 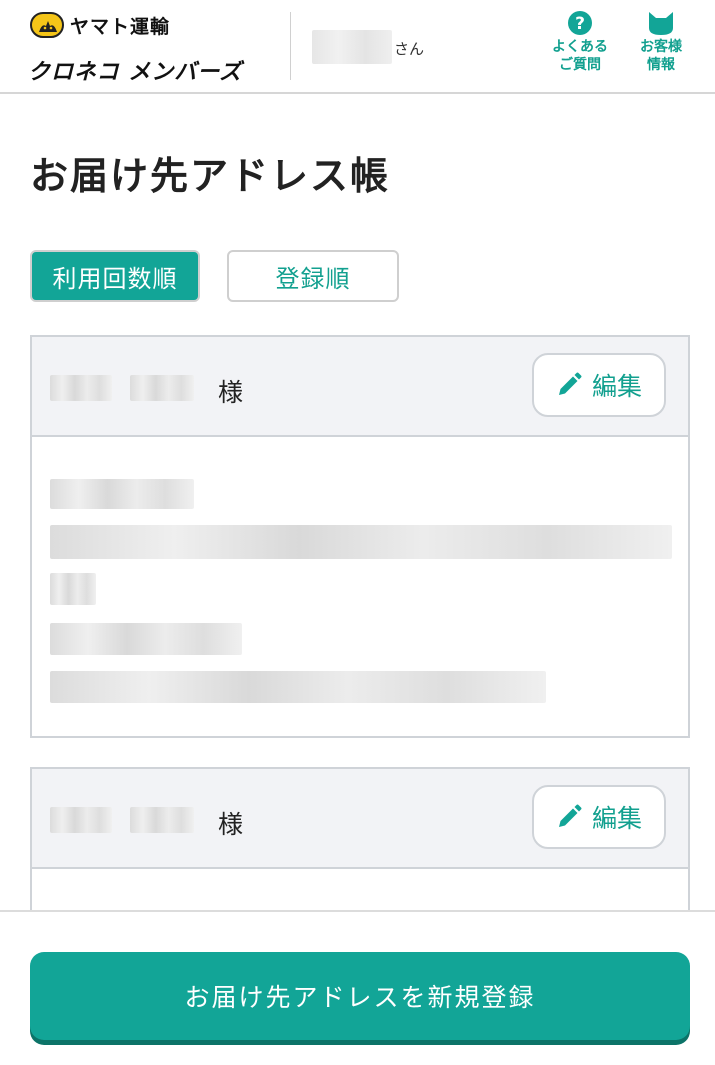 What do you see at coordinates (661, 23) in the screenshot?
I see `cat-head-icon` at bounding box center [661, 23].